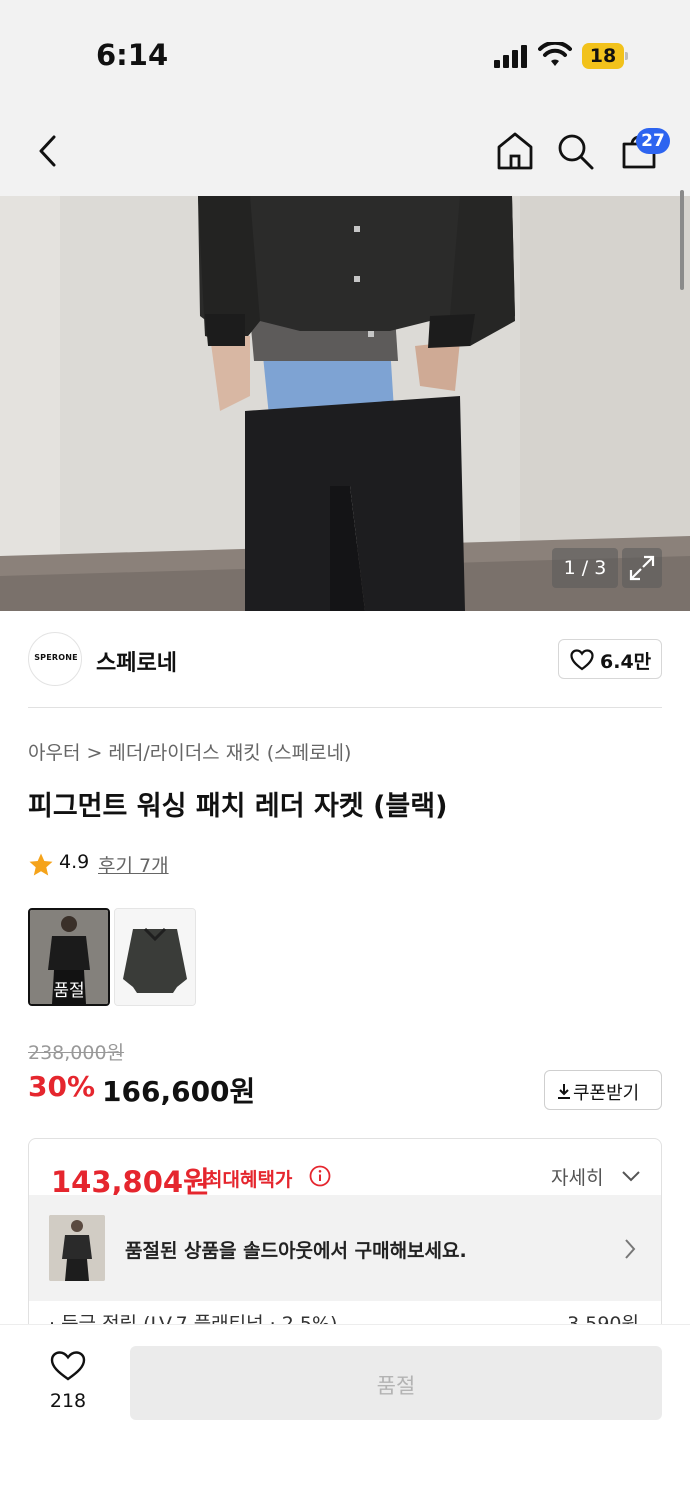  Describe the element at coordinates (69, 957) in the screenshot. I see `option-thumb-model: 품절` at that location.